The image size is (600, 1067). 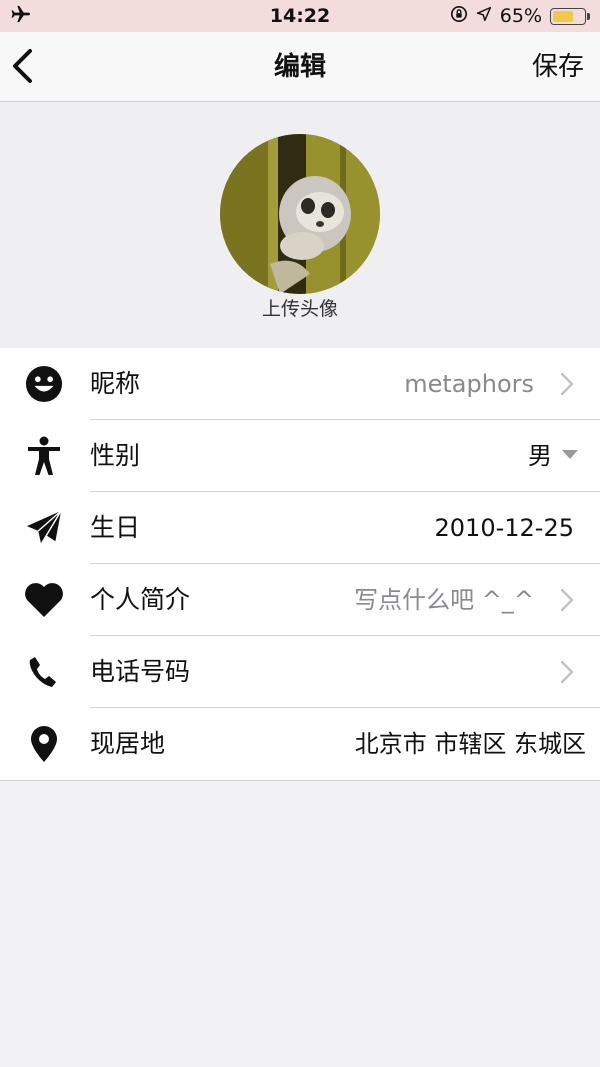 What do you see at coordinates (140, 599) in the screenshot?
I see `bio-label: 个人简介` at bounding box center [140, 599].